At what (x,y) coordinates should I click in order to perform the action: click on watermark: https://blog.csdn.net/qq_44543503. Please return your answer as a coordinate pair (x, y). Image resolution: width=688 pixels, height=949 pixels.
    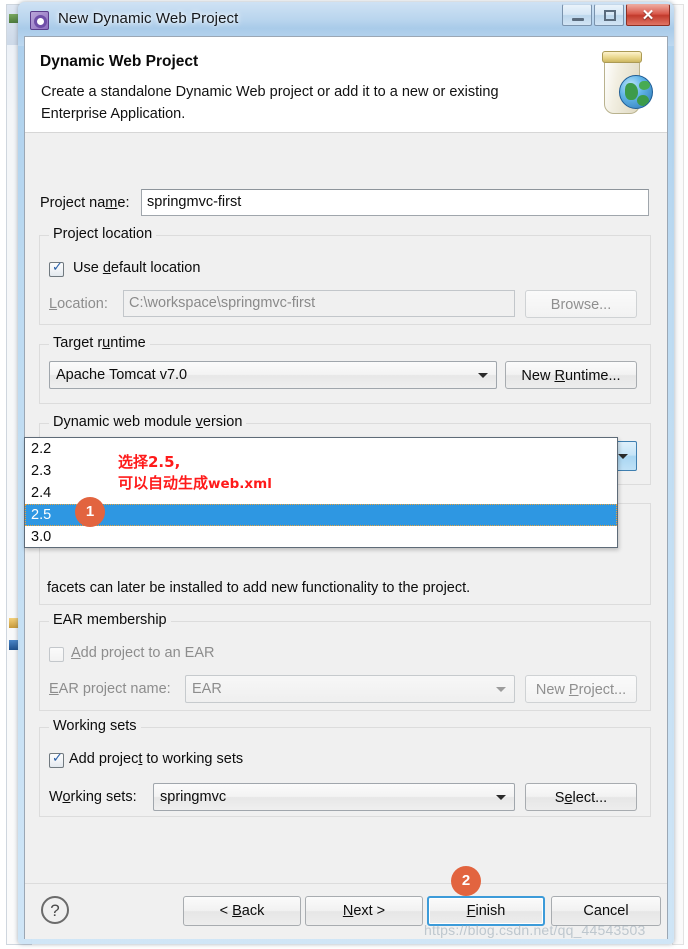
    Looking at the image, I should click on (535, 930).